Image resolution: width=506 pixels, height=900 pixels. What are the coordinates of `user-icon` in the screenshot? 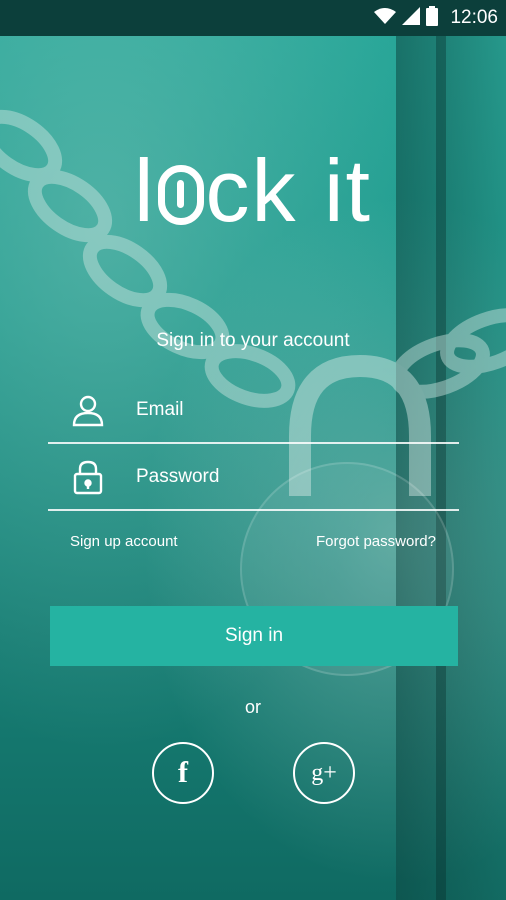 It's located at (88, 410).